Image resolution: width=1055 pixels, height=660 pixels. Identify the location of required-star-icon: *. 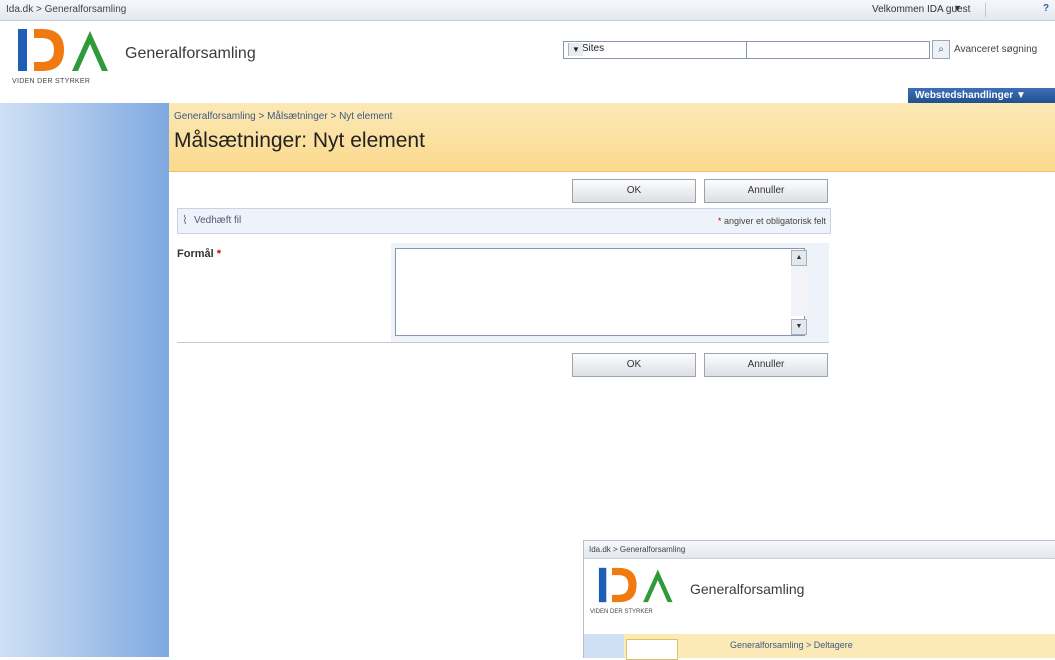
(219, 254).